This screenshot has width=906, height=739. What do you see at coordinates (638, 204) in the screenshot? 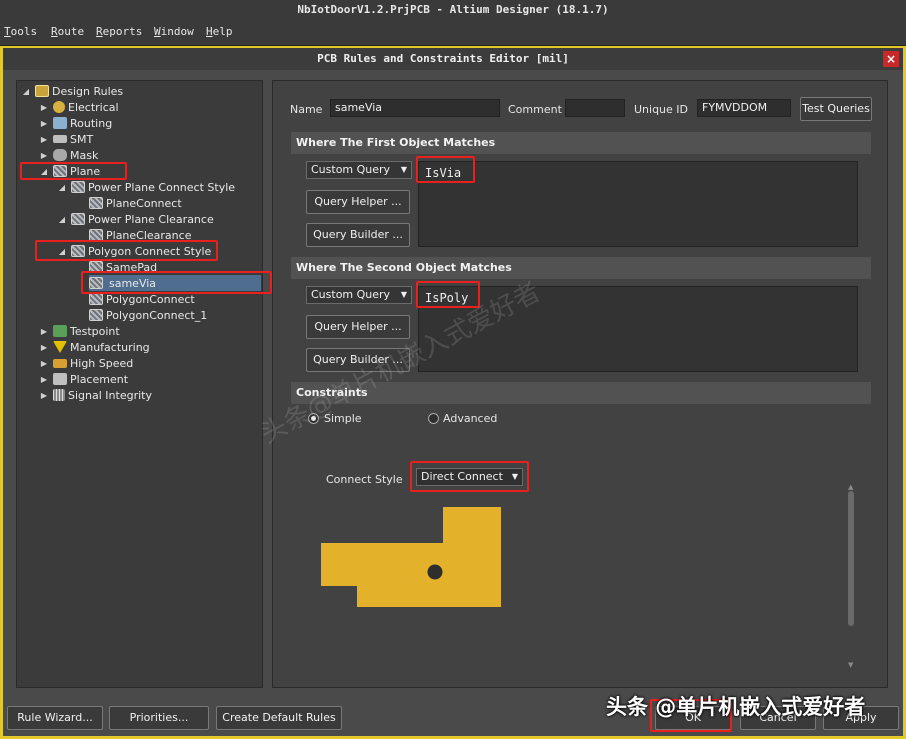
I see `first-query-editor: IsVia` at bounding box center [638, 204].